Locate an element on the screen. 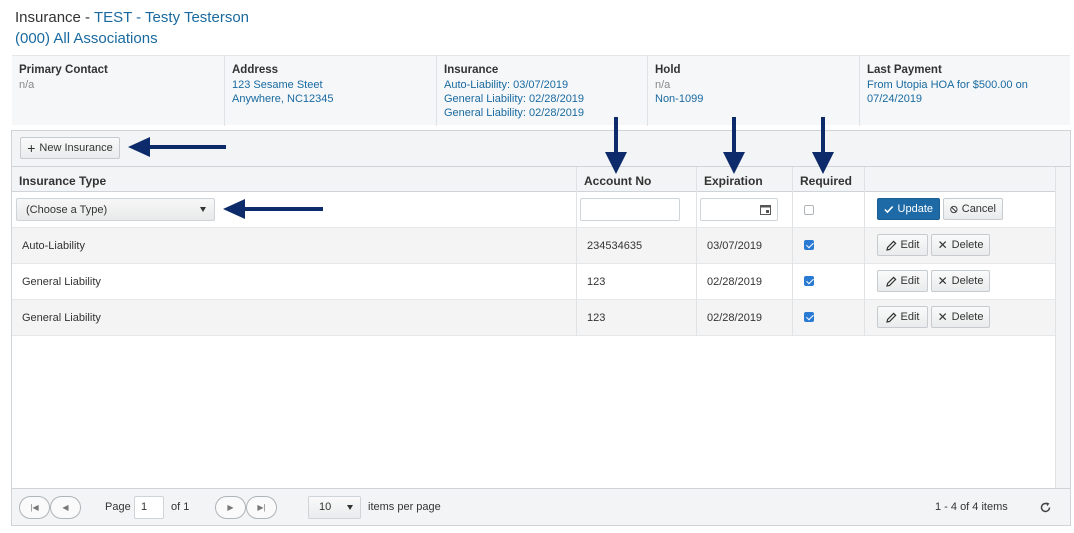  last-page-button: ▶| is located at coordinates (261, 507).